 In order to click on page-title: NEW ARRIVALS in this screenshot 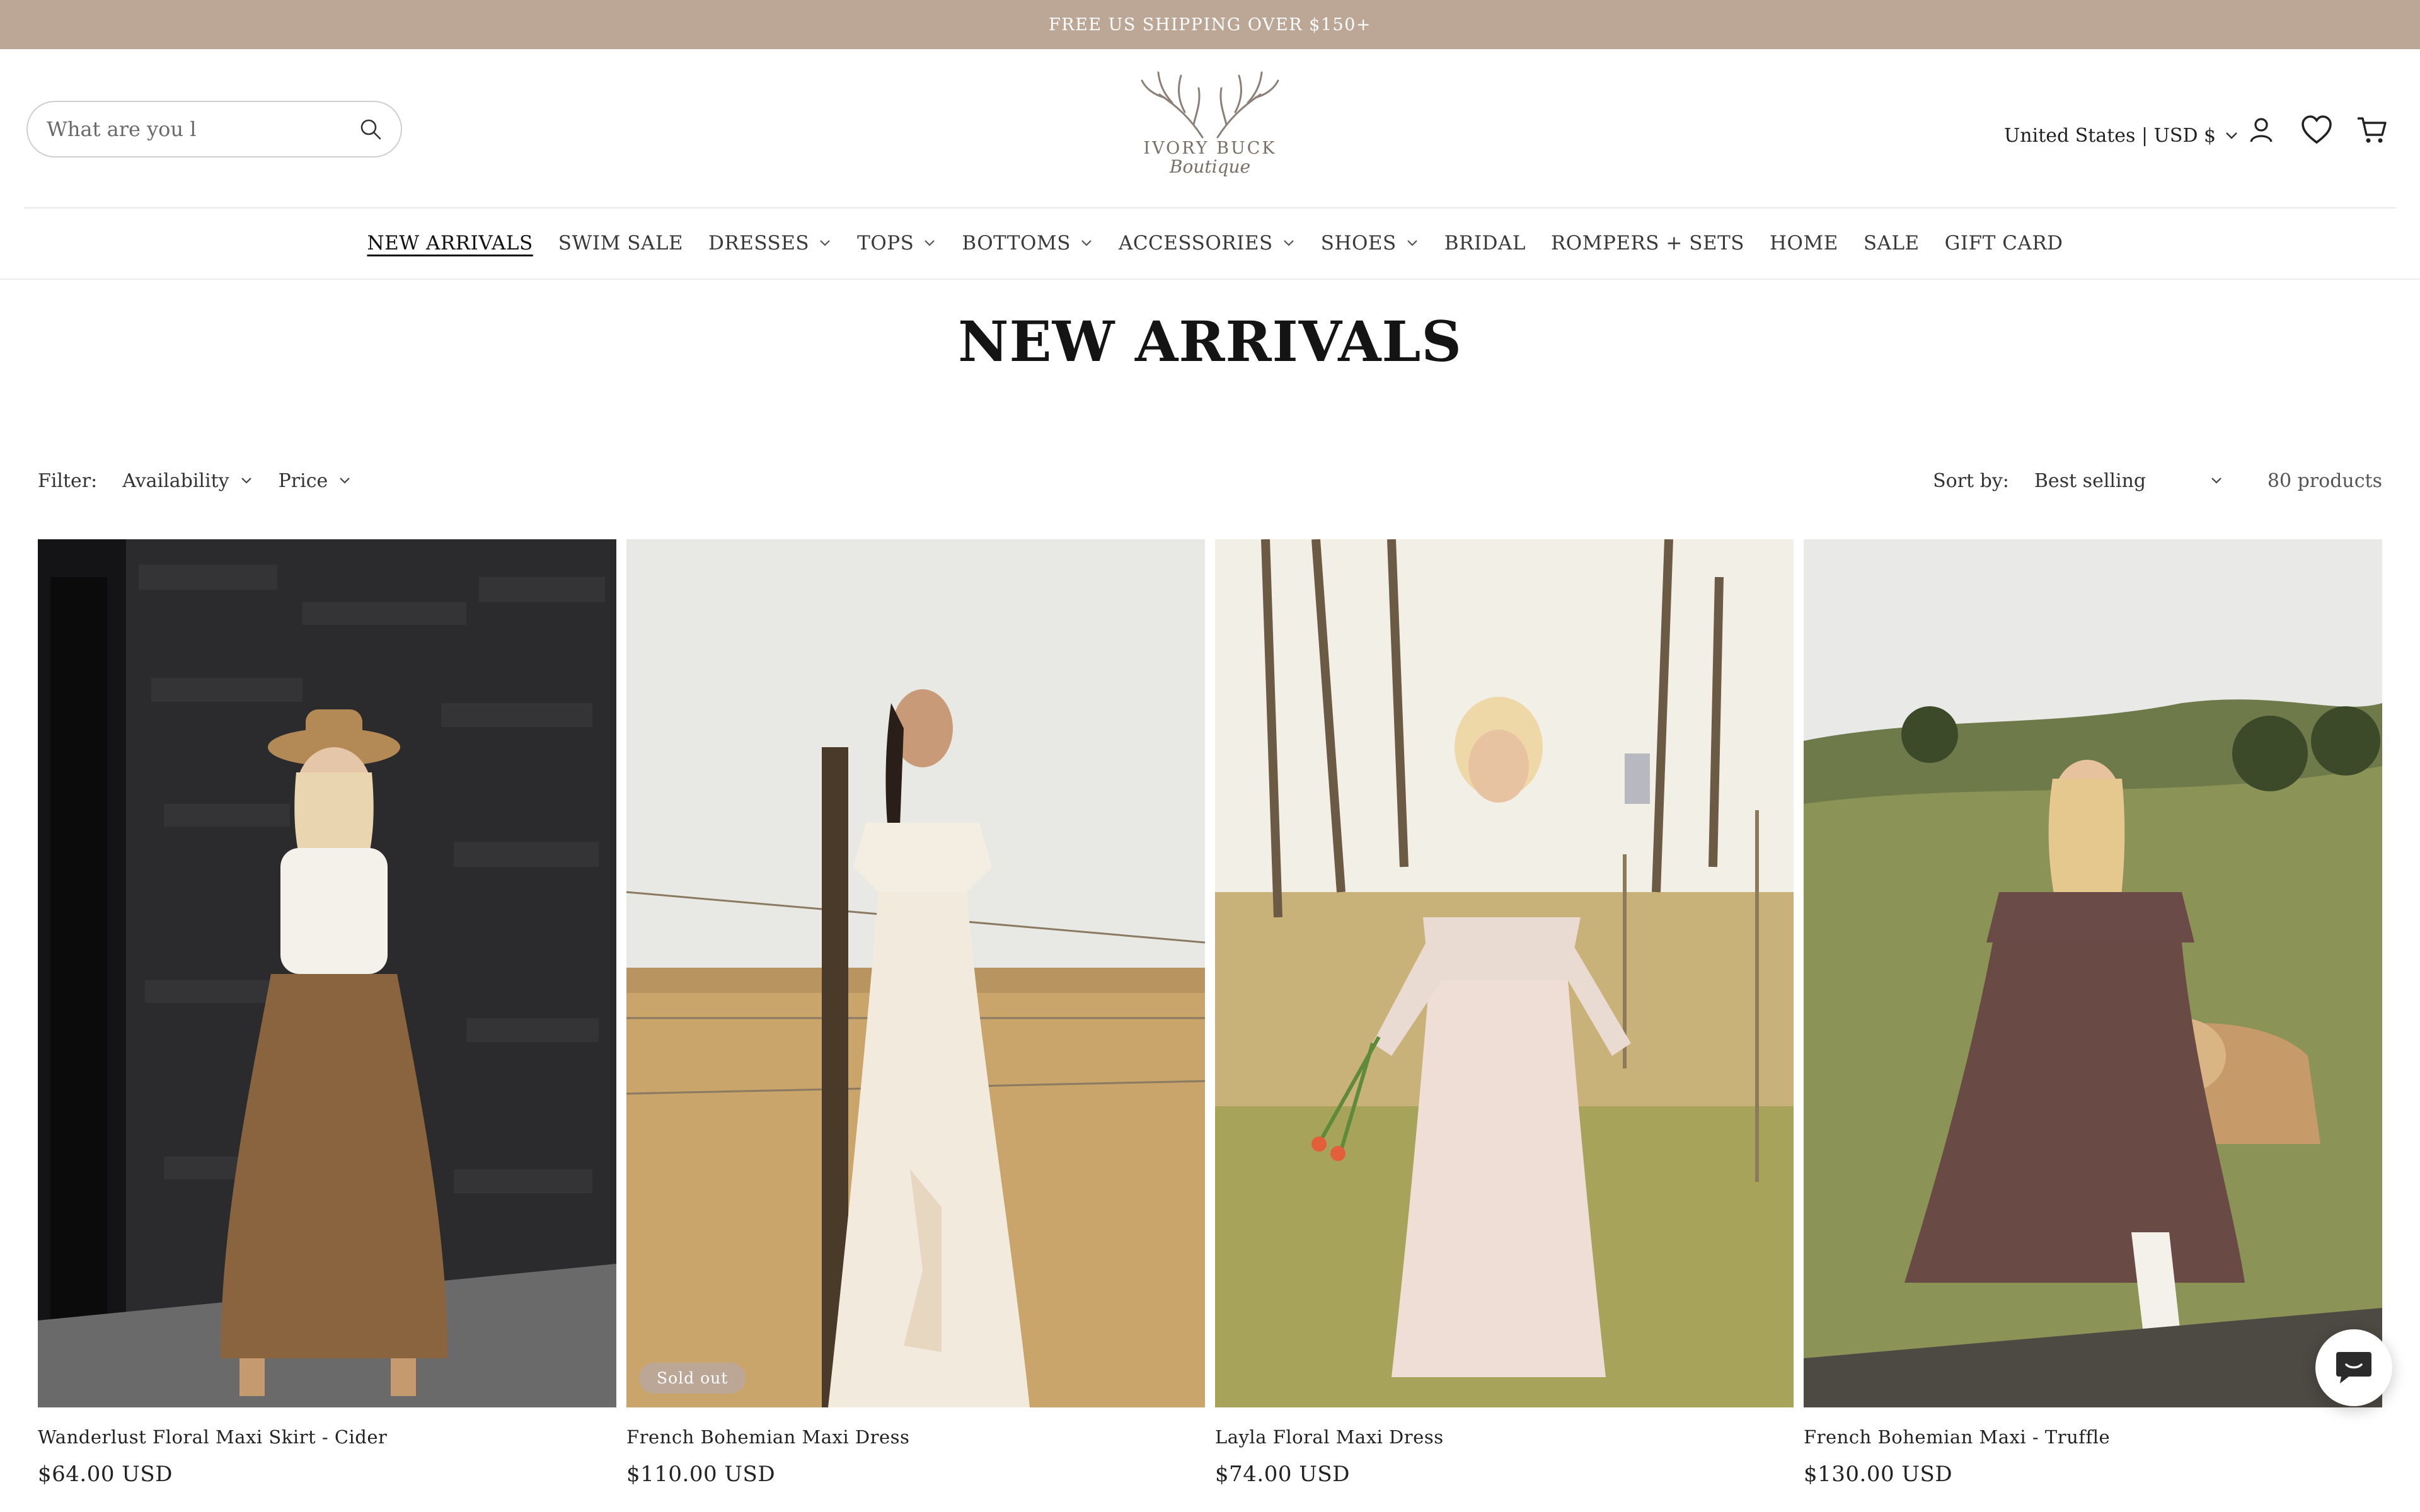, I will do `click(1210, 341)`.